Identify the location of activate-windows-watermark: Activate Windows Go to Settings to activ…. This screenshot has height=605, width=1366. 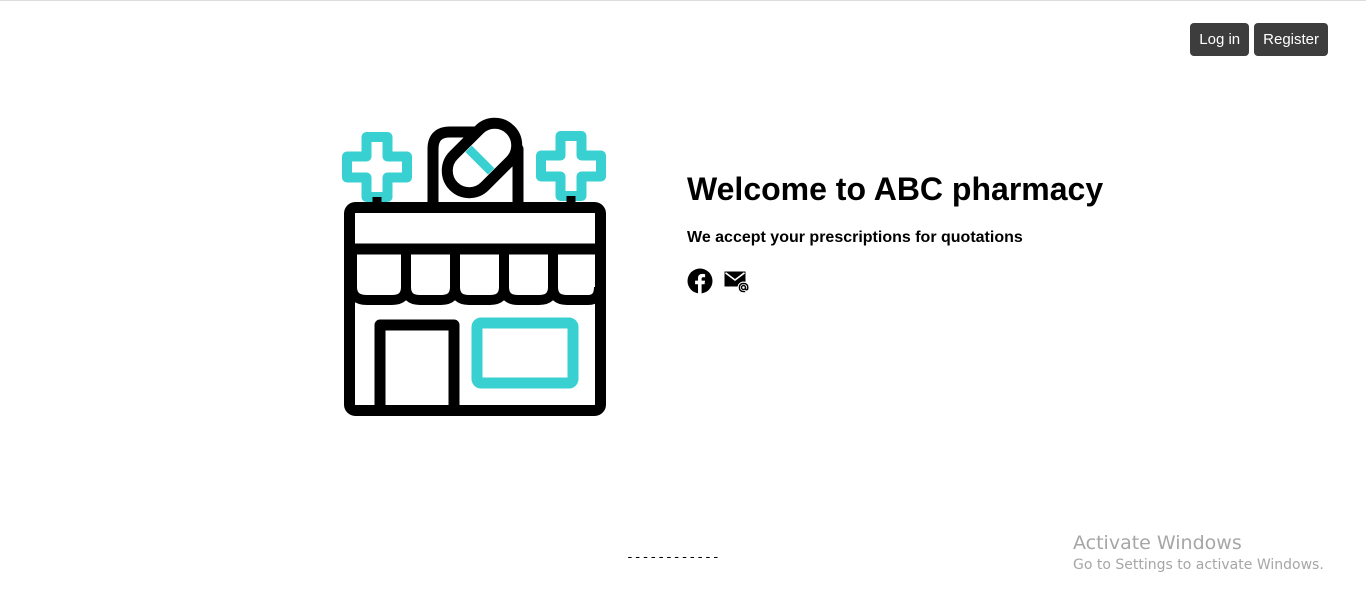
(1198, 554).